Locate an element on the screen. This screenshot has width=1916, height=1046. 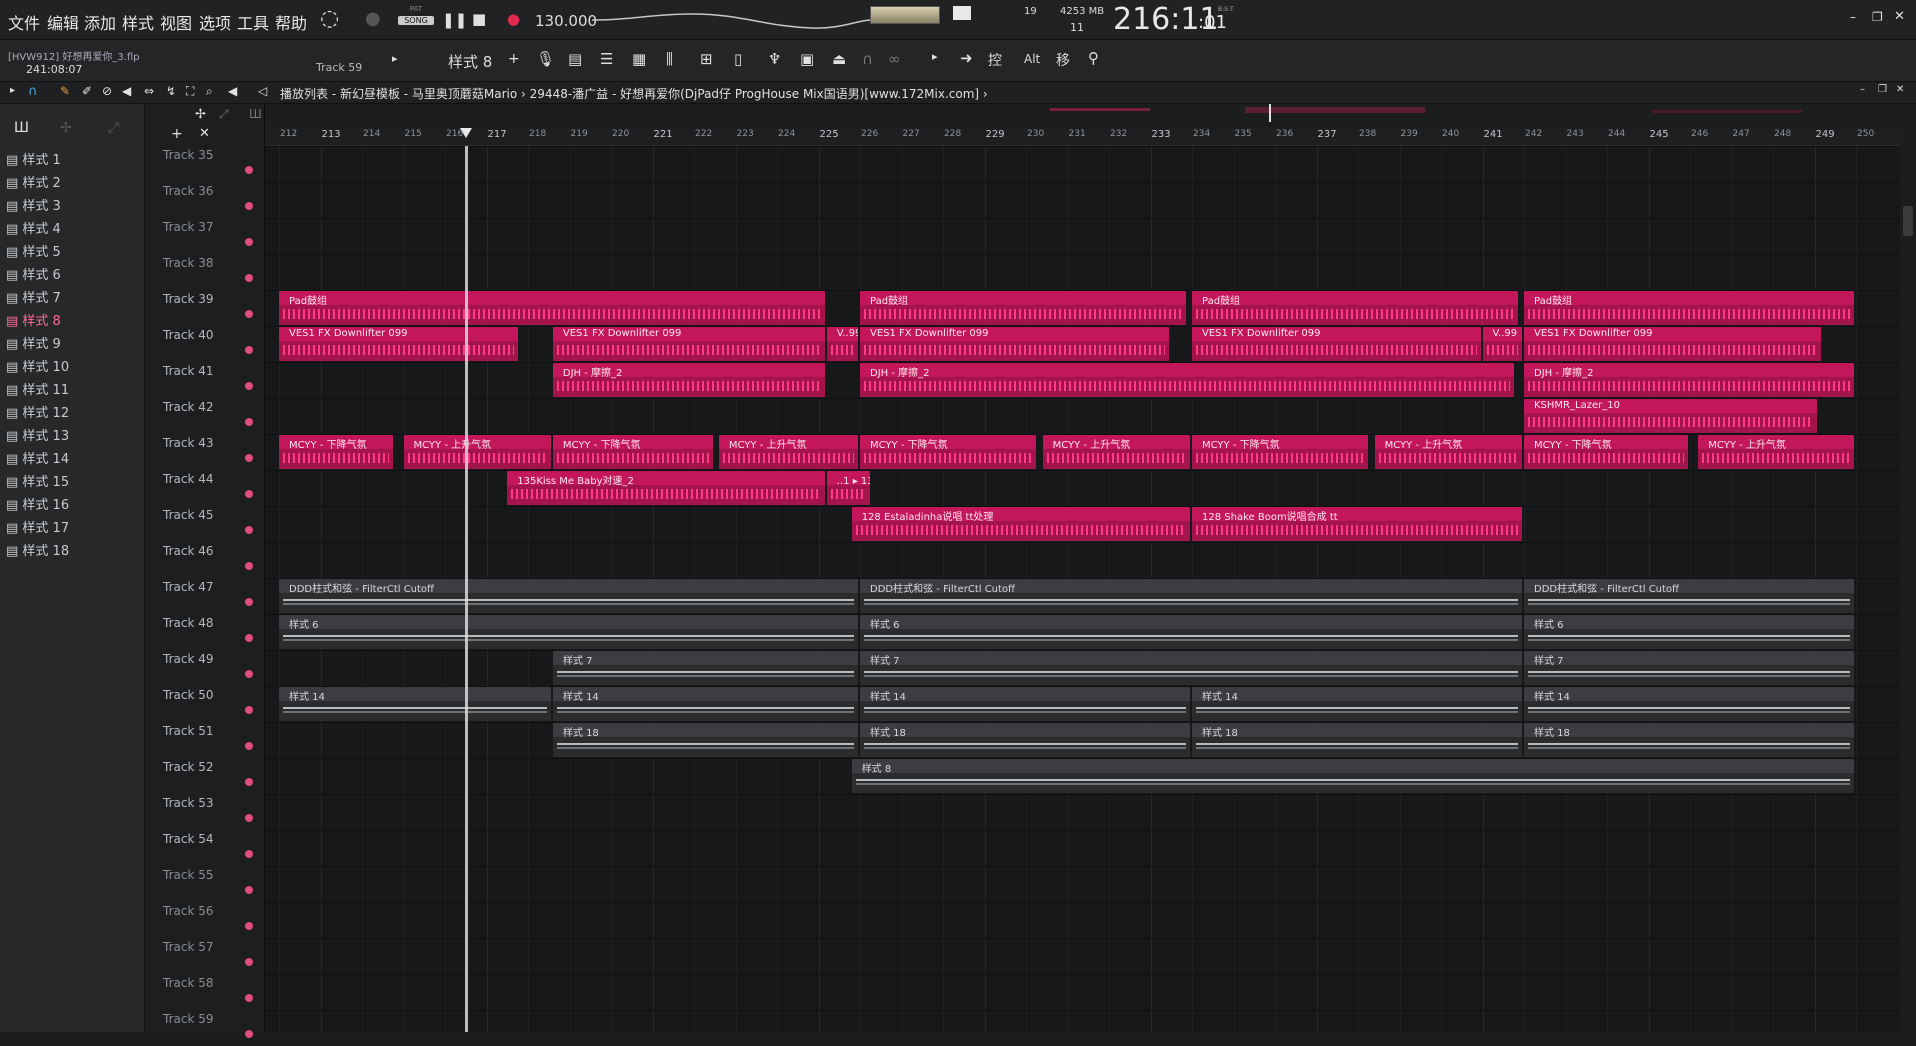
bar-number: 237 is located at coordinates (1327, 134).